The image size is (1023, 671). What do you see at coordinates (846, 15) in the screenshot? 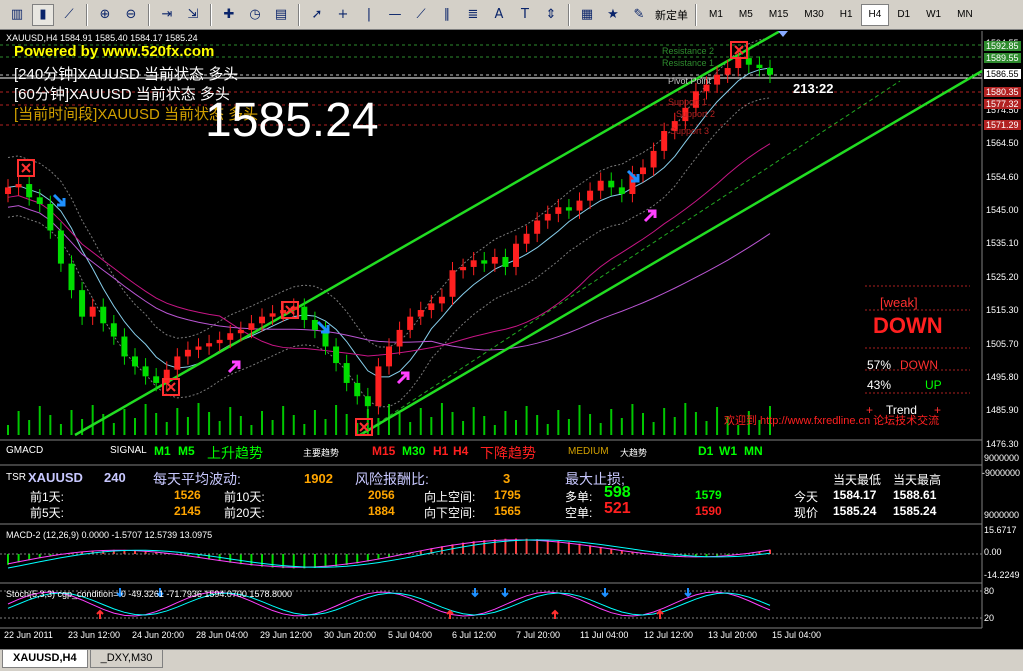
I see `timeframe-h1: H1` at bounding box center [846, 15].